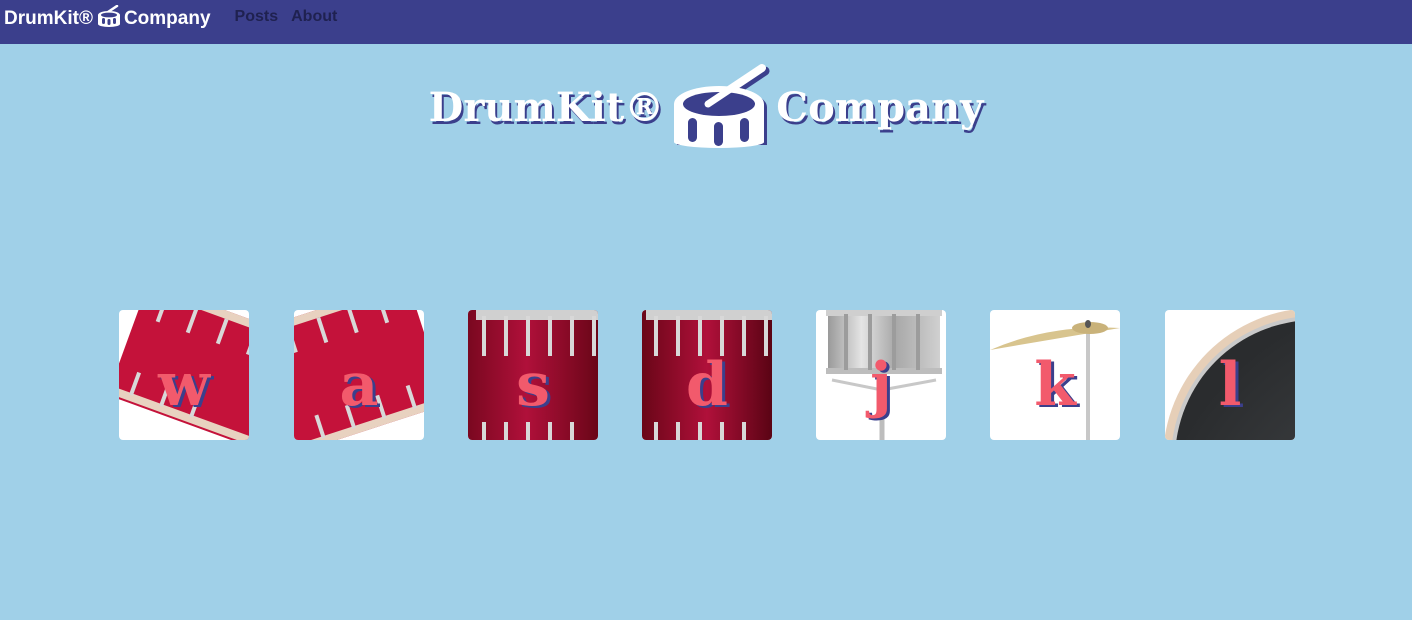  I want to click on brand-name-left: DrumKit®, so click(48, 18).